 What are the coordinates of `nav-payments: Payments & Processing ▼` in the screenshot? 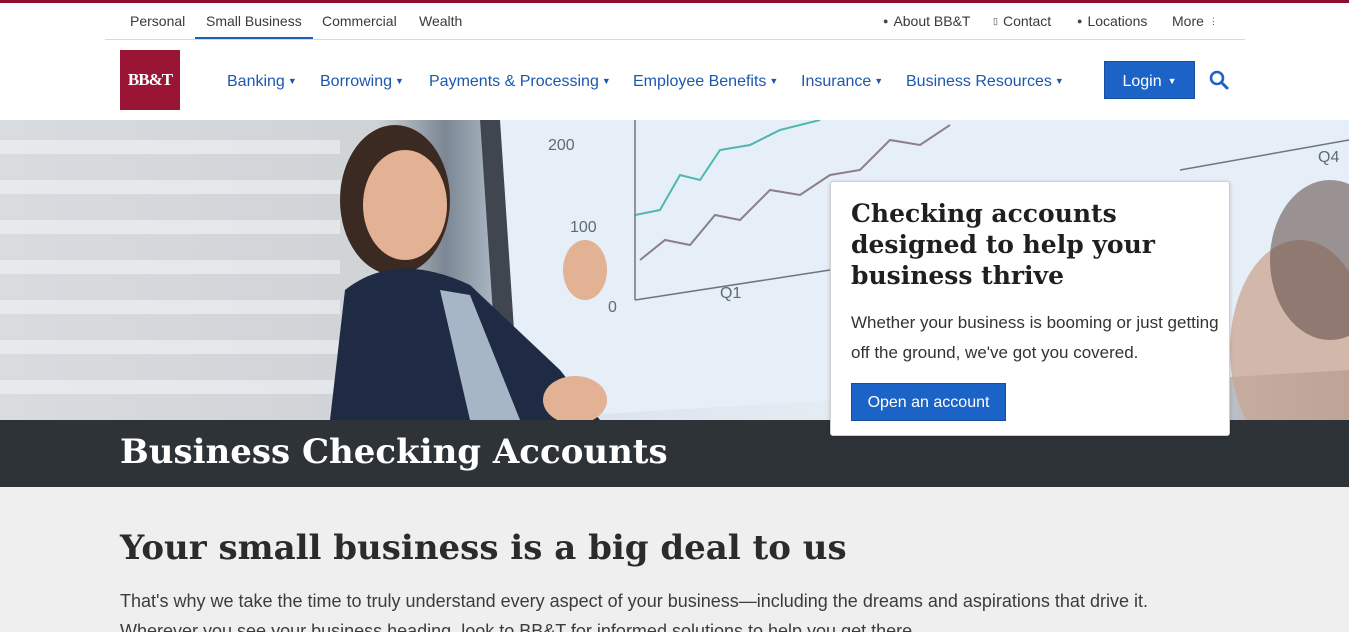 It's located at (520, 81).